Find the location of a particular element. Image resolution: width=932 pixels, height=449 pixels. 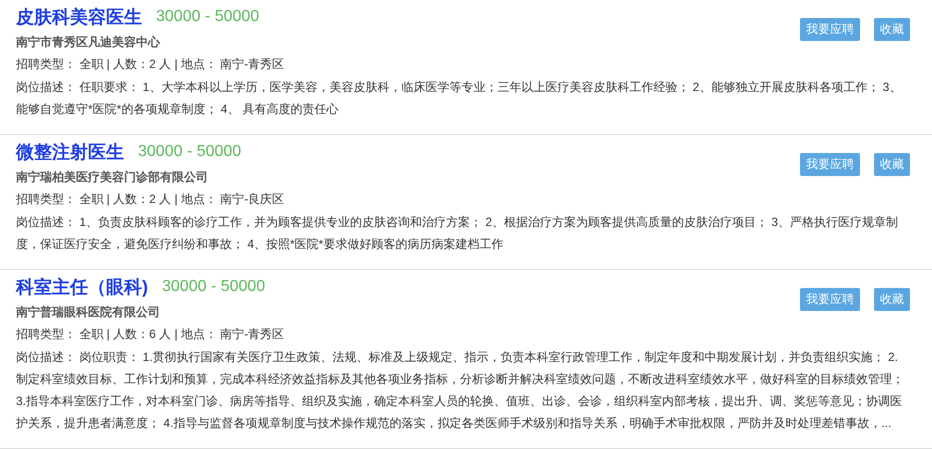

job-info: 招聘类型： 全职 | 人数：2 人 | 地点： 南宁-青秀区 is located at coordinates (150, 64).